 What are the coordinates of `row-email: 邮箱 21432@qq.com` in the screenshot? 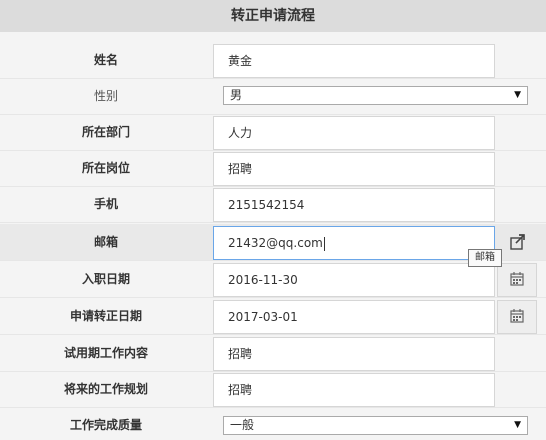 It's located at (273, 242).